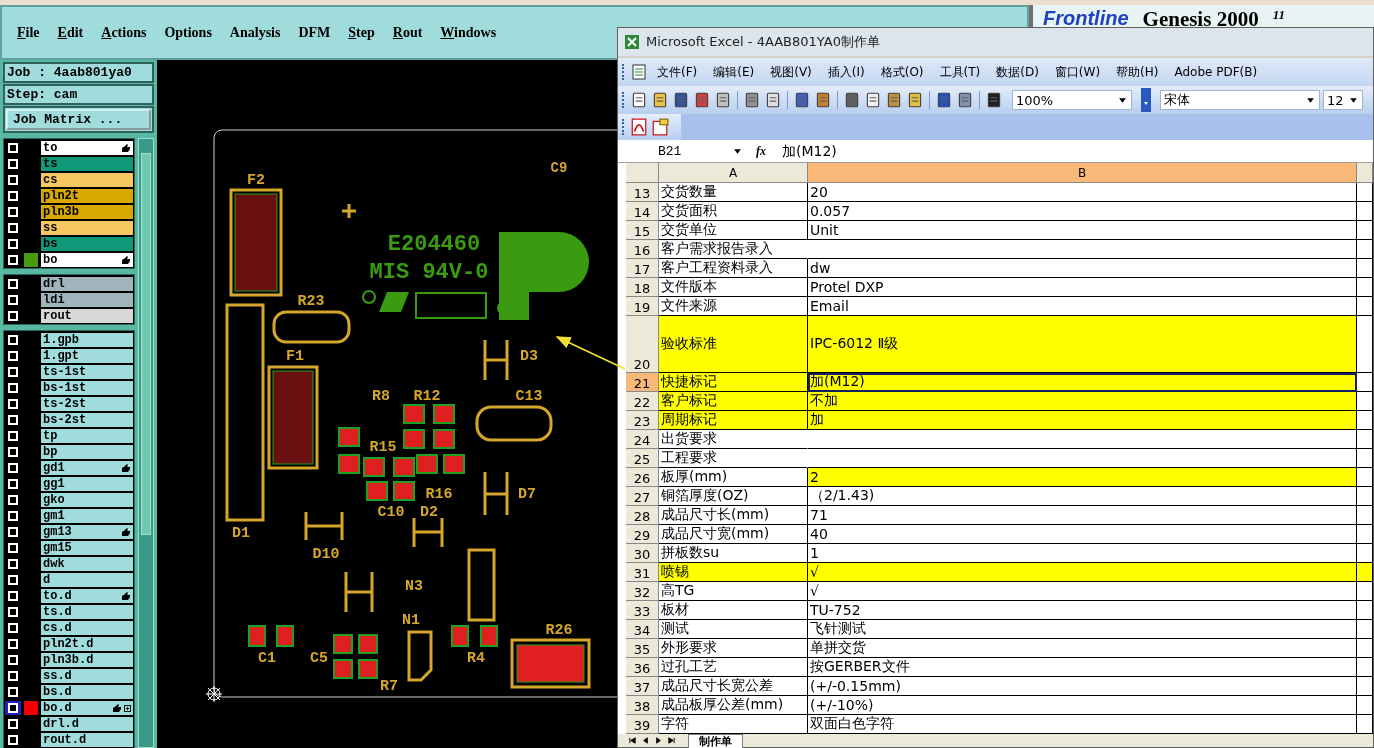  I want to click on pdf-icon, so click(639, 127).